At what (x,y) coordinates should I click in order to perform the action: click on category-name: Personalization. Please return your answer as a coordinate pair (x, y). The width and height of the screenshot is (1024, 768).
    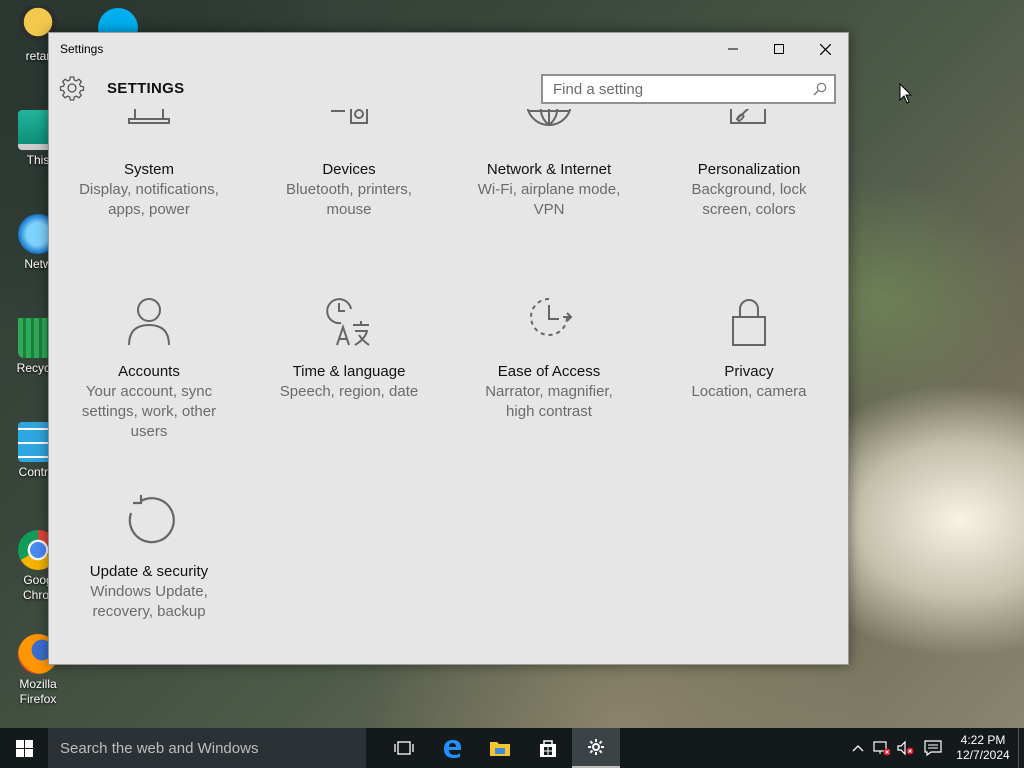
    Looking at the image, I should click on (749, 169).